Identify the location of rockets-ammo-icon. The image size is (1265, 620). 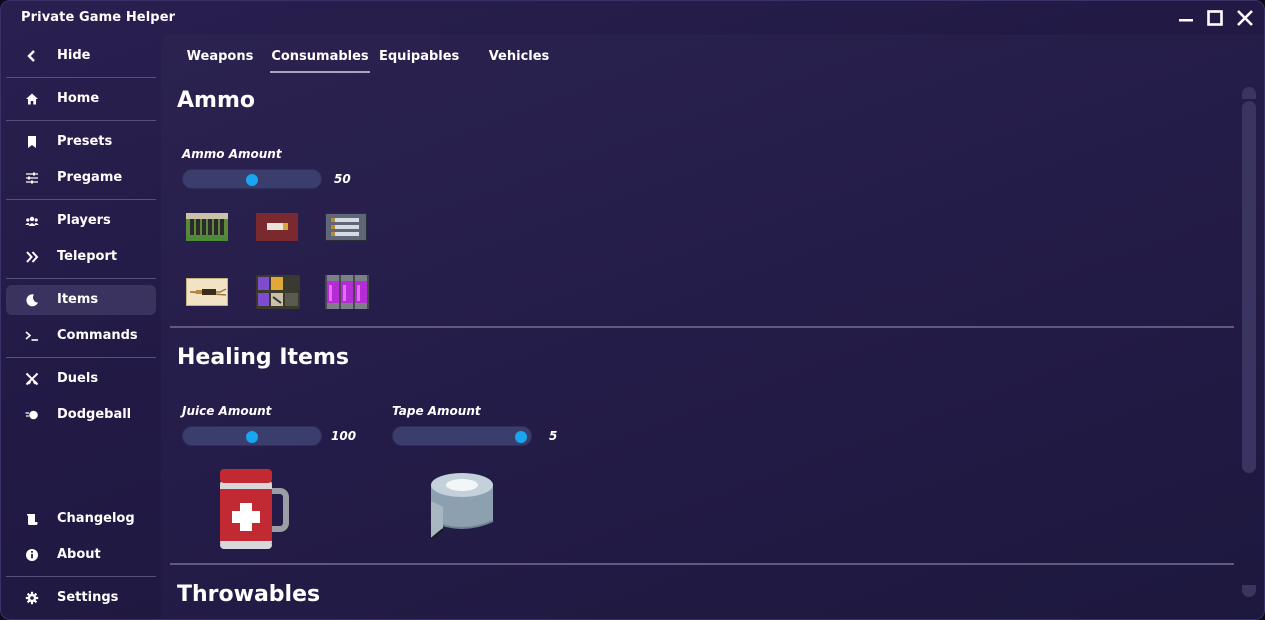
(278, 294).